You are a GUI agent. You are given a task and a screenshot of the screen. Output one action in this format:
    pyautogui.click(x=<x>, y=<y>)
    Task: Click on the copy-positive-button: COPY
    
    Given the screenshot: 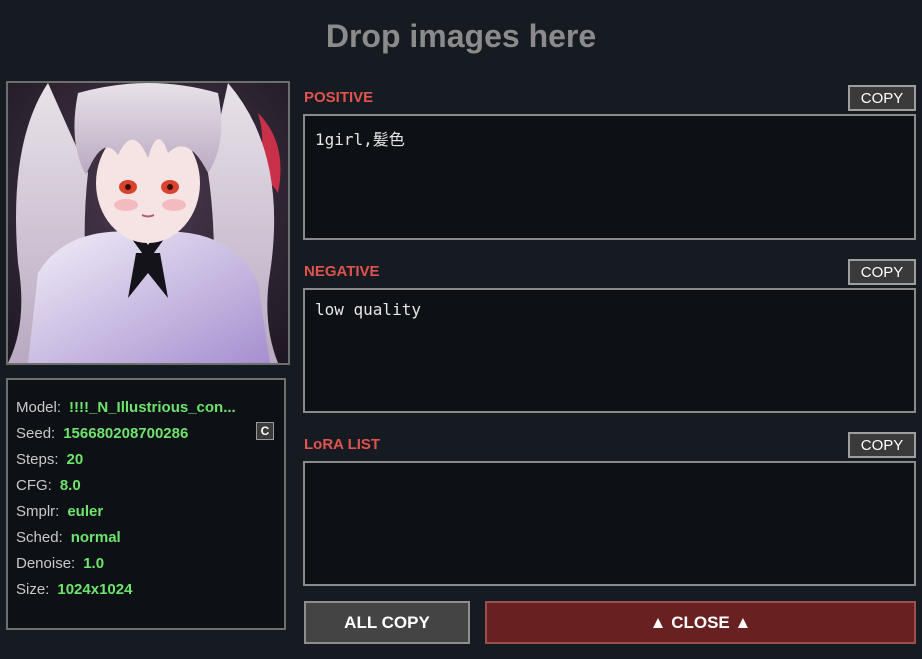 What is the action you would take?
    pyautogui.click(x=882, y=98)
    